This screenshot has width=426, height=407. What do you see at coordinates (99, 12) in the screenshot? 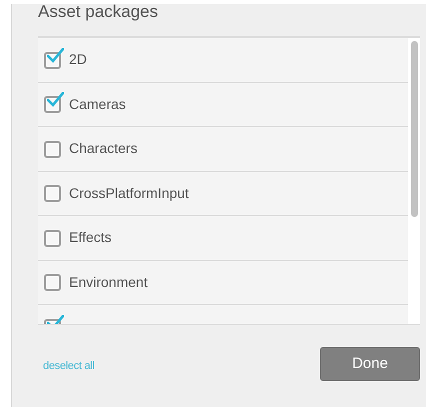
I see `dialog-title: Asset packages` at bounding box center [99, 12].